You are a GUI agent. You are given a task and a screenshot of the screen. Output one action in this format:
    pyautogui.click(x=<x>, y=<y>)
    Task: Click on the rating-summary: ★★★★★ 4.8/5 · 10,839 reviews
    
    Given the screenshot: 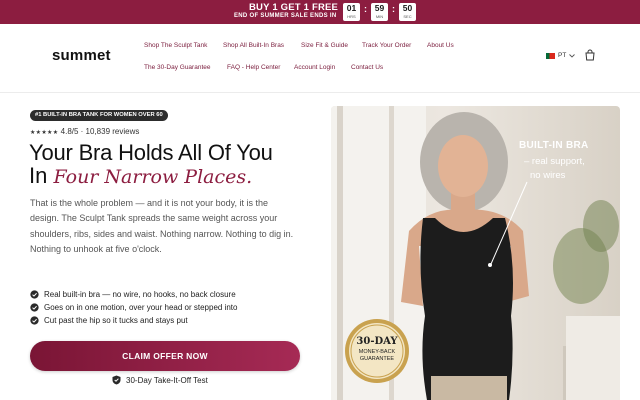 What is the action you would take?
    pyautogui.click(x=84, y=131)
    